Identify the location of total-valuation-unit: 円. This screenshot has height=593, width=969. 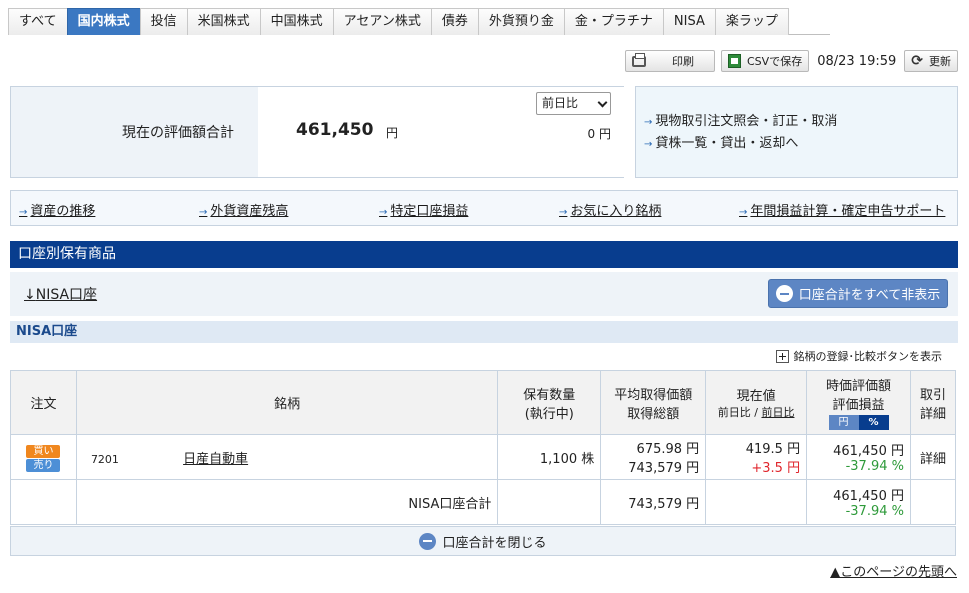
(392, 133).